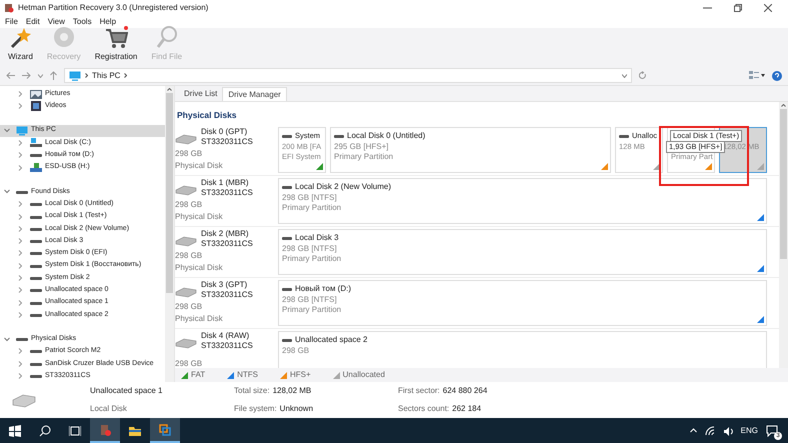  What do you see at coordinates (343, 187) in the screenshot?
I see `partition-name: Local Disk 2 (New Volume)` at bounding box center [343, 187].